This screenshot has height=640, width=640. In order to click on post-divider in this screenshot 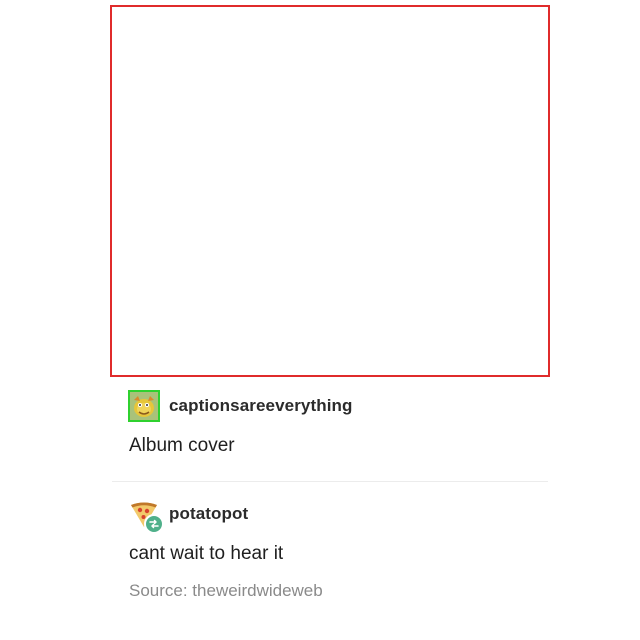, I will do `click(330, 481)`.